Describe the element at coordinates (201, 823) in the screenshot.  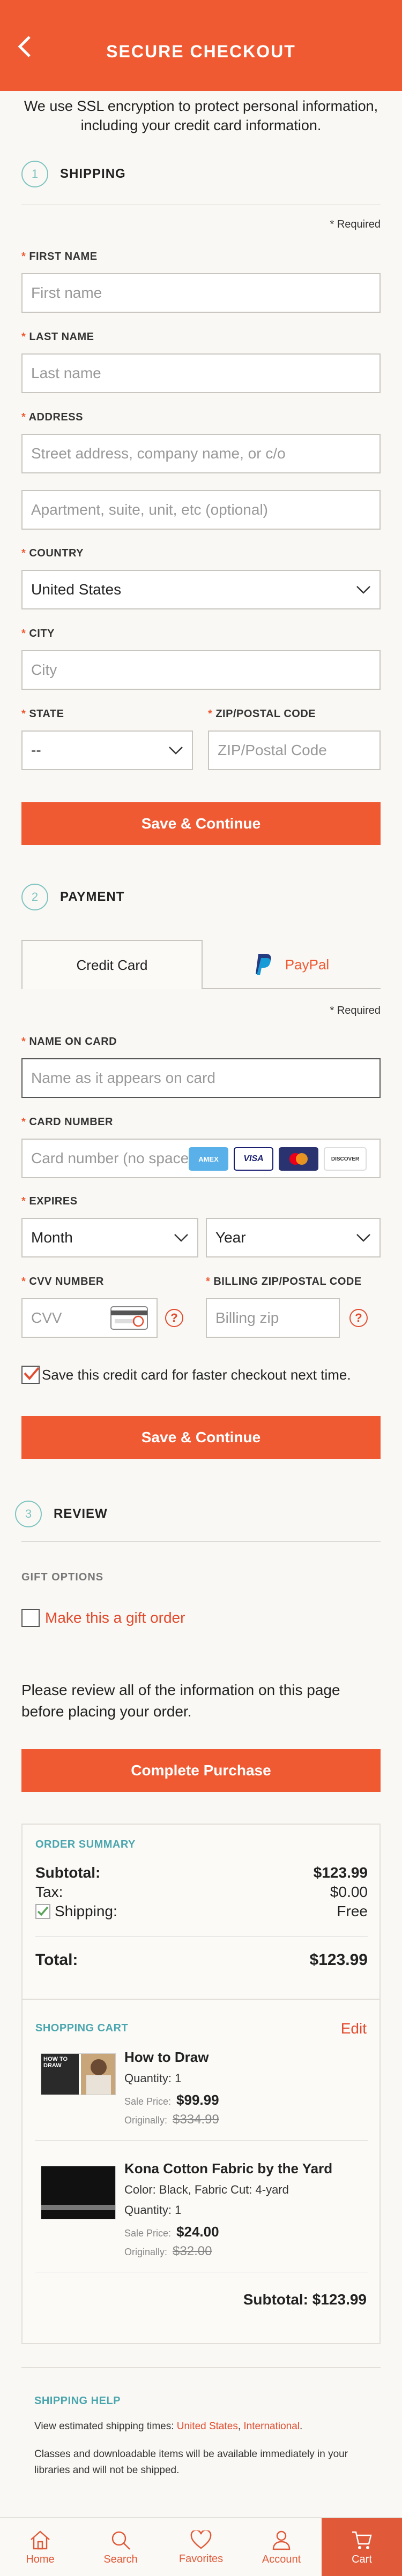
I see `shipping-save-button: Save & Continue` at that location.